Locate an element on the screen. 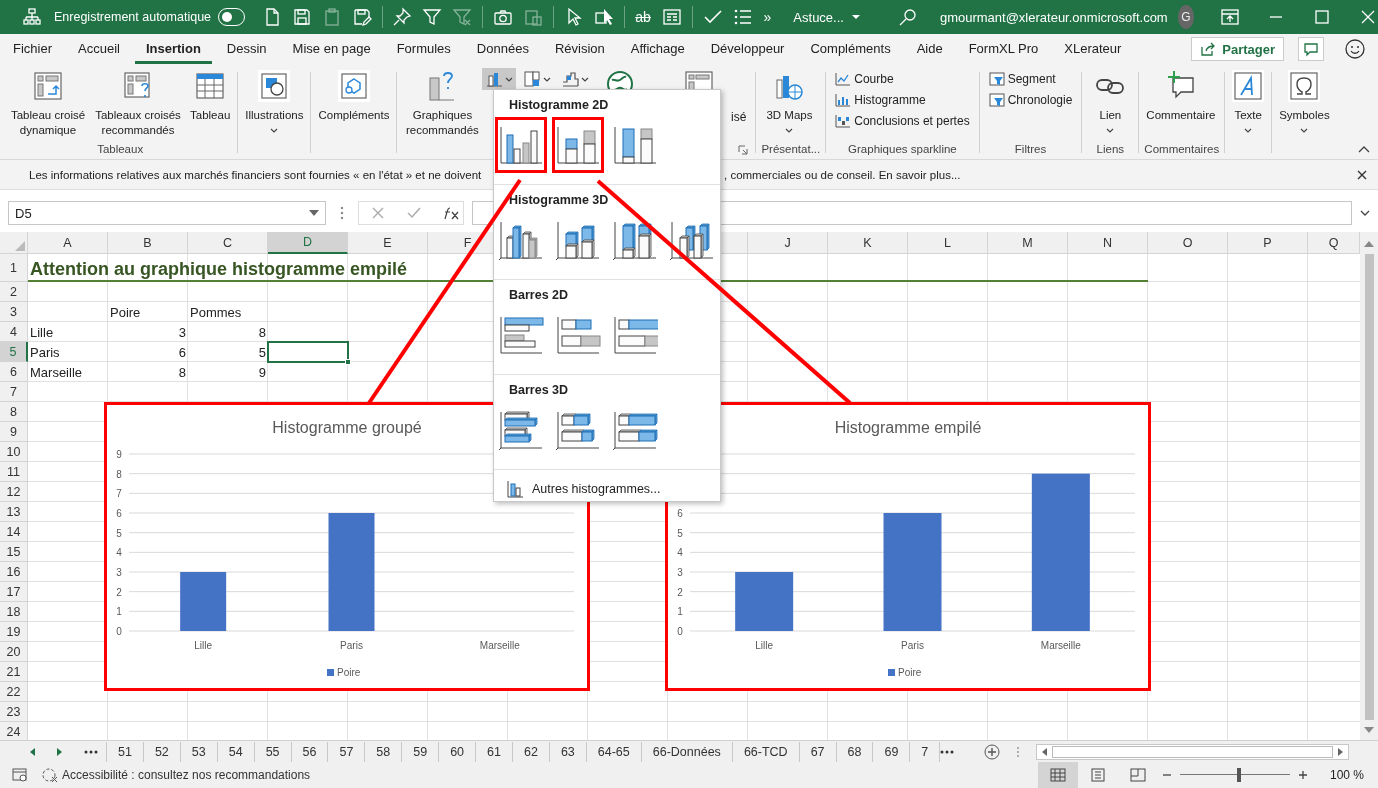 The image size is (1378, 788). check-icon is located at coordinates (414, 213).